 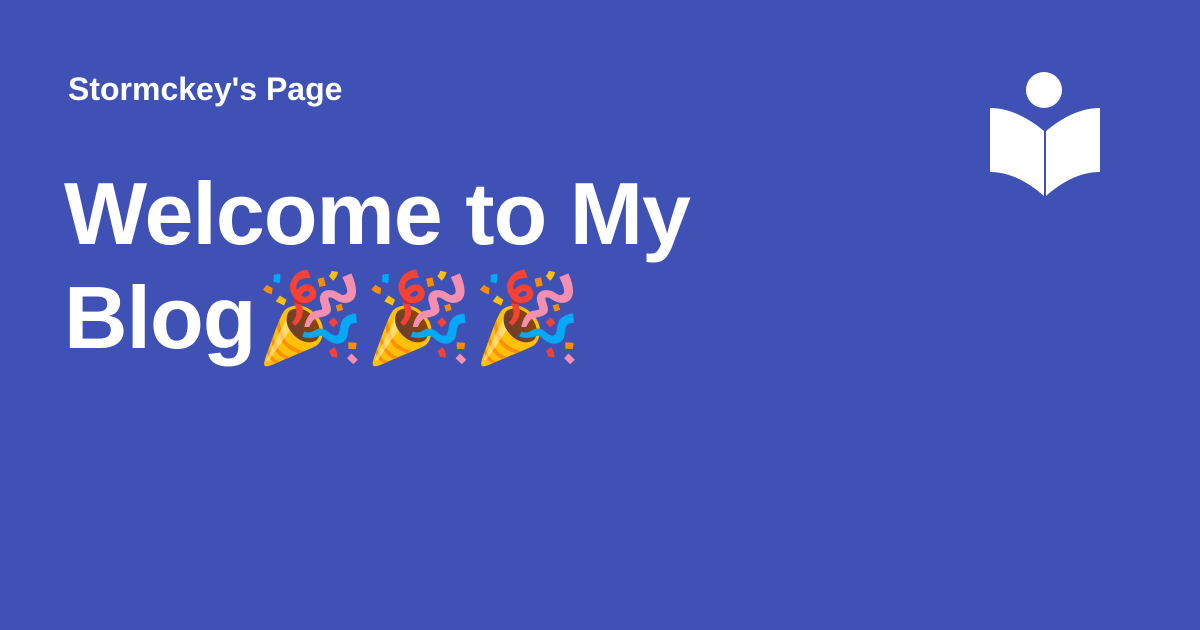 I want to click on site-name: Stormckey's Page, so click(x=205, y=89).